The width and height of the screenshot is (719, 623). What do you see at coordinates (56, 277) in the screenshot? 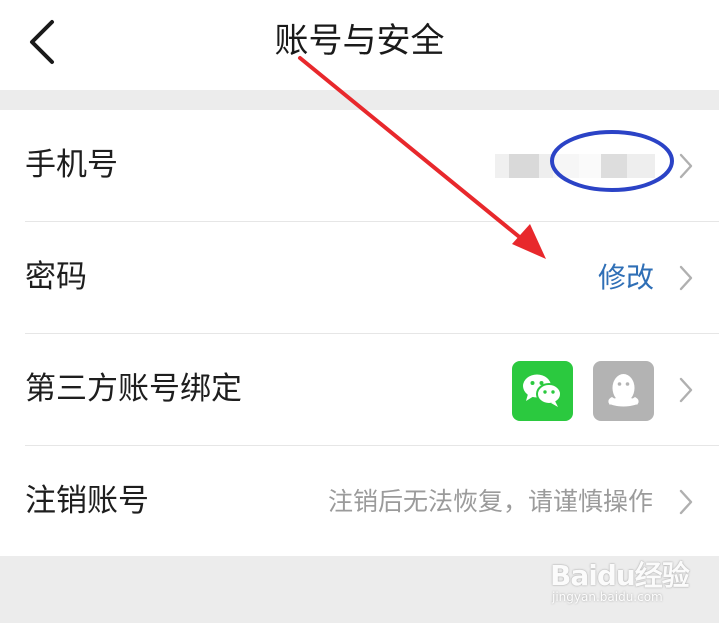
I see `password-label: 密码` at bounding box center [56, 277].